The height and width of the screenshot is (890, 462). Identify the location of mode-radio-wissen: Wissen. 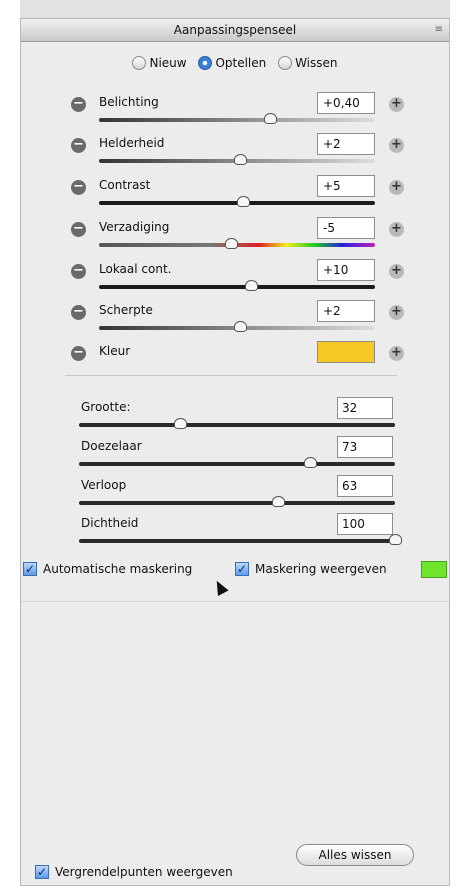
(308, 62).